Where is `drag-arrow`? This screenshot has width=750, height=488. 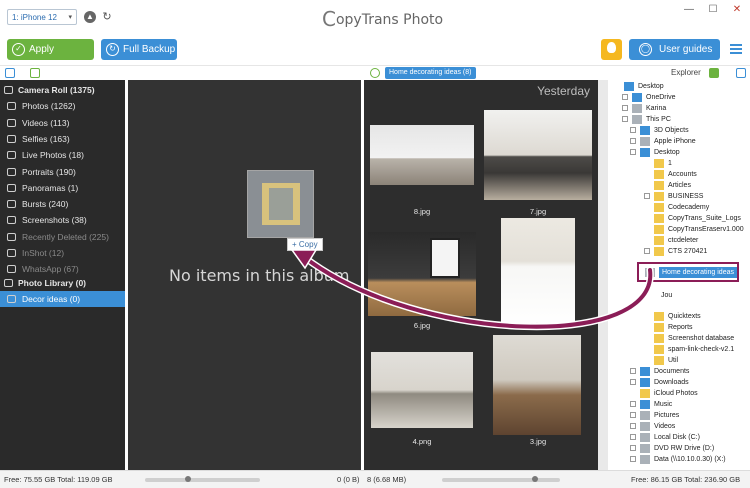
drag-arrow is located at coordinates (472, 290).